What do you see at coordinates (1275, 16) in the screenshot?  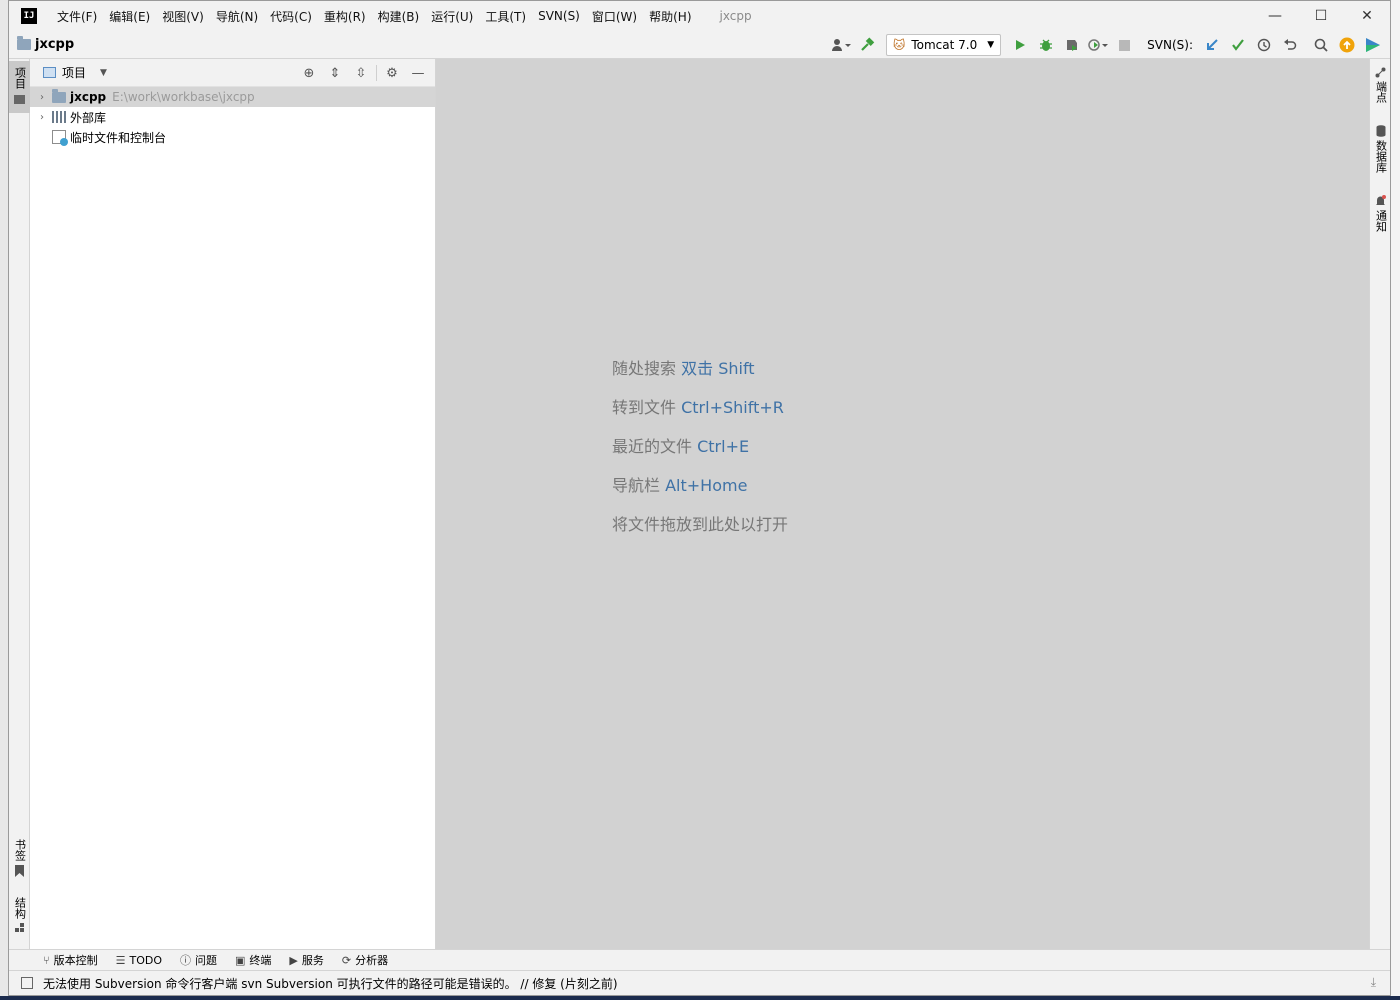 I see `minimize-button: —` at bounding box center [1275, 16].